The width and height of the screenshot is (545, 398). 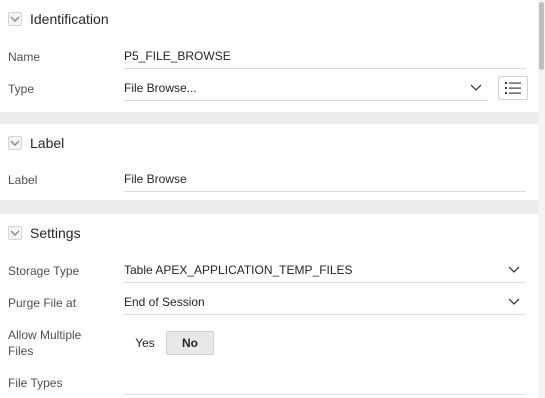 I want to click on allow-multiple-label-line1: Allow Multiple, so click(x=45, y=335).